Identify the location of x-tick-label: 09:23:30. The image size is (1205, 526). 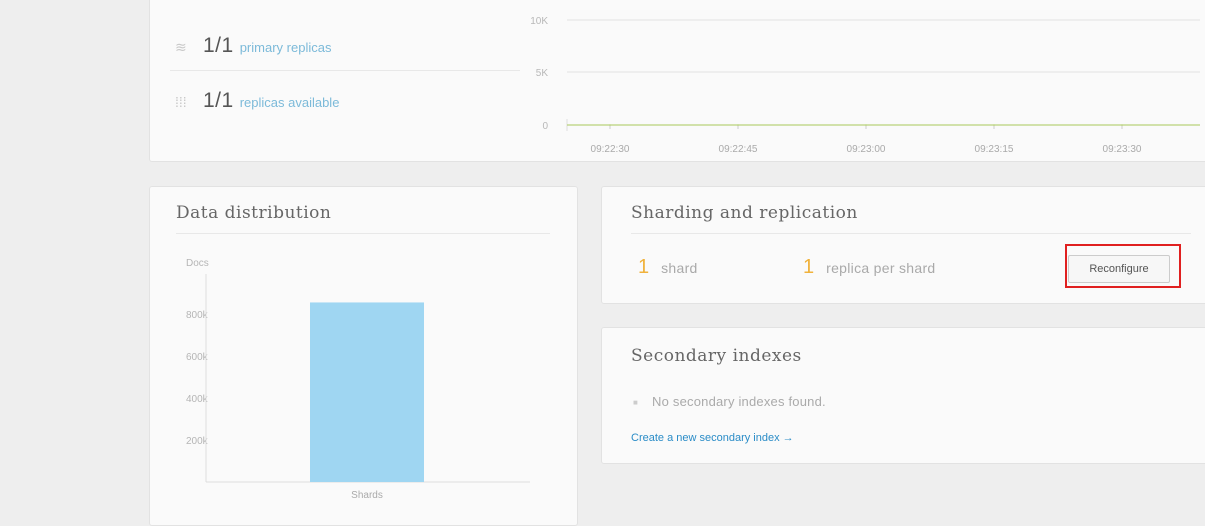
(1122, 149).